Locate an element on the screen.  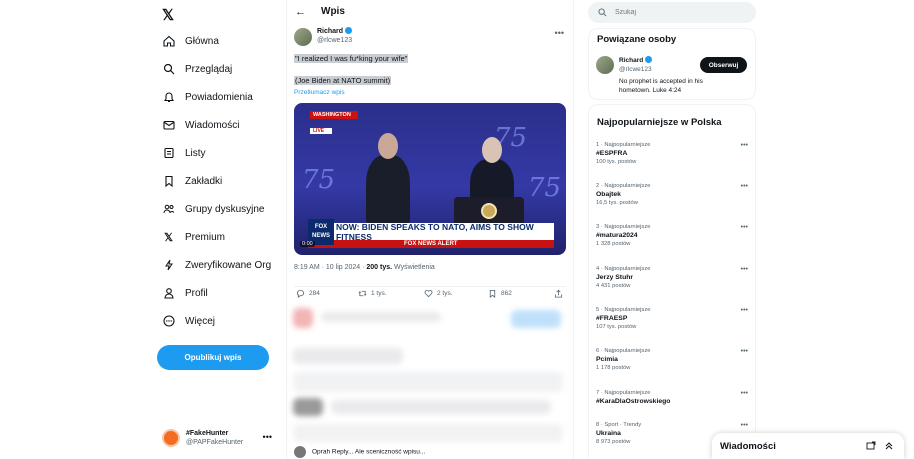
nav-label: Więcej is located at coordinates (200, 321).